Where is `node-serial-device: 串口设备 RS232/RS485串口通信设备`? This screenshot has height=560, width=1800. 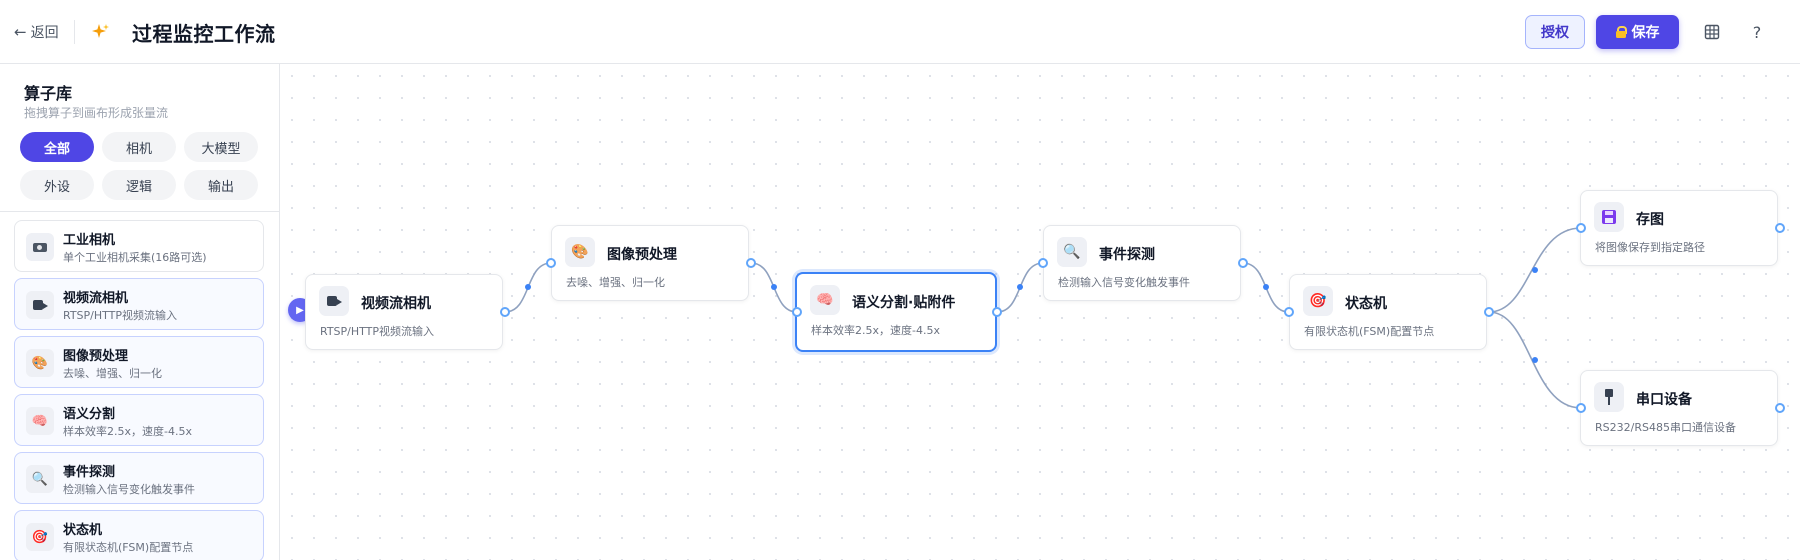
node-serial-device: 串口设备 RS232/RS485串口通信设备 is located at coordinates (1679, 408).